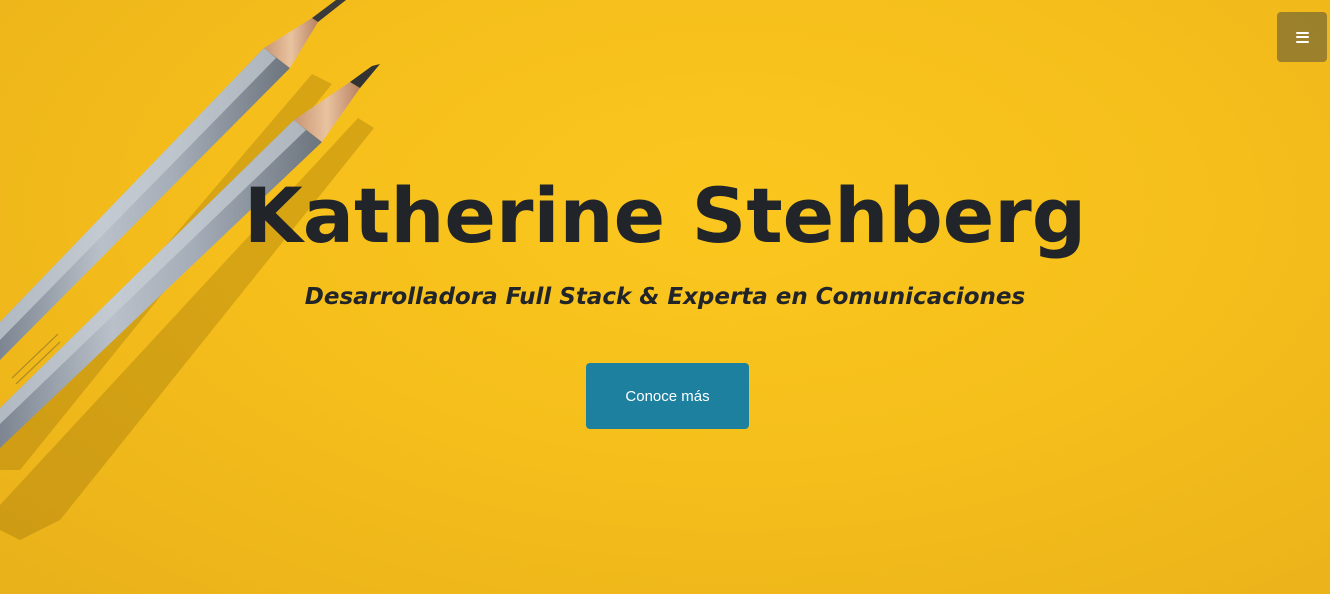  I want to click on page-title: Katherine Stehberg, so click(665, 215).